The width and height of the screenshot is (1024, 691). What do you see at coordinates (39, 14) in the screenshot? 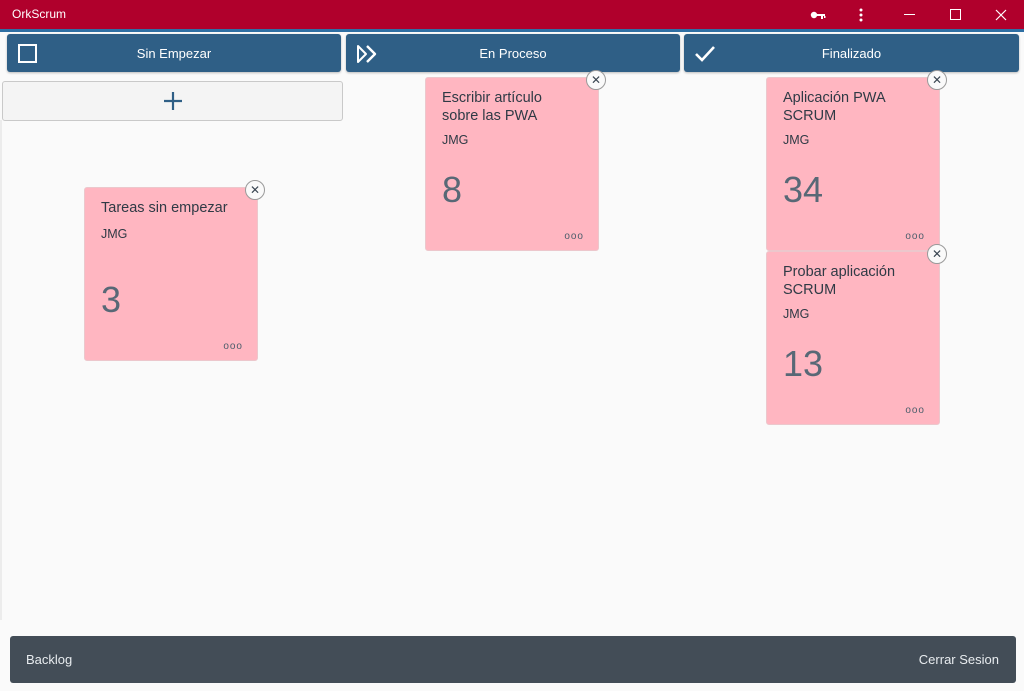
I see `window-title: OrkScrum` at bounding box center [39, 14].